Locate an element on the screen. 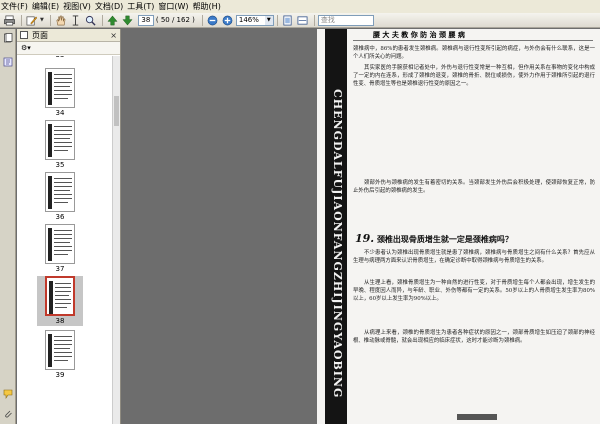 The height and width of the screenshot is (424, 600). magnifier-icon is located at coordinates (90, 20).